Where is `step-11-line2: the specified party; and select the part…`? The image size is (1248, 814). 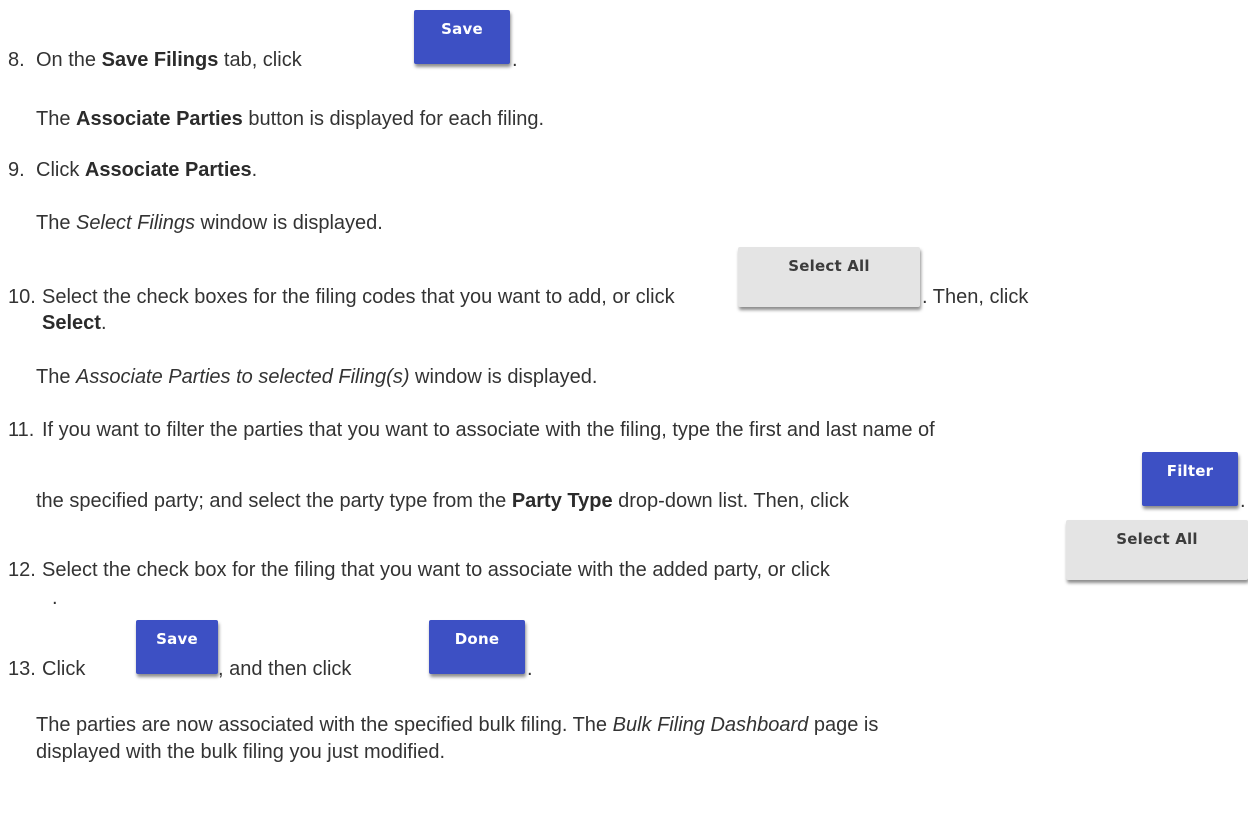 step-11-line2: the specified party; and select the part… is located at coordinates (442, 501).